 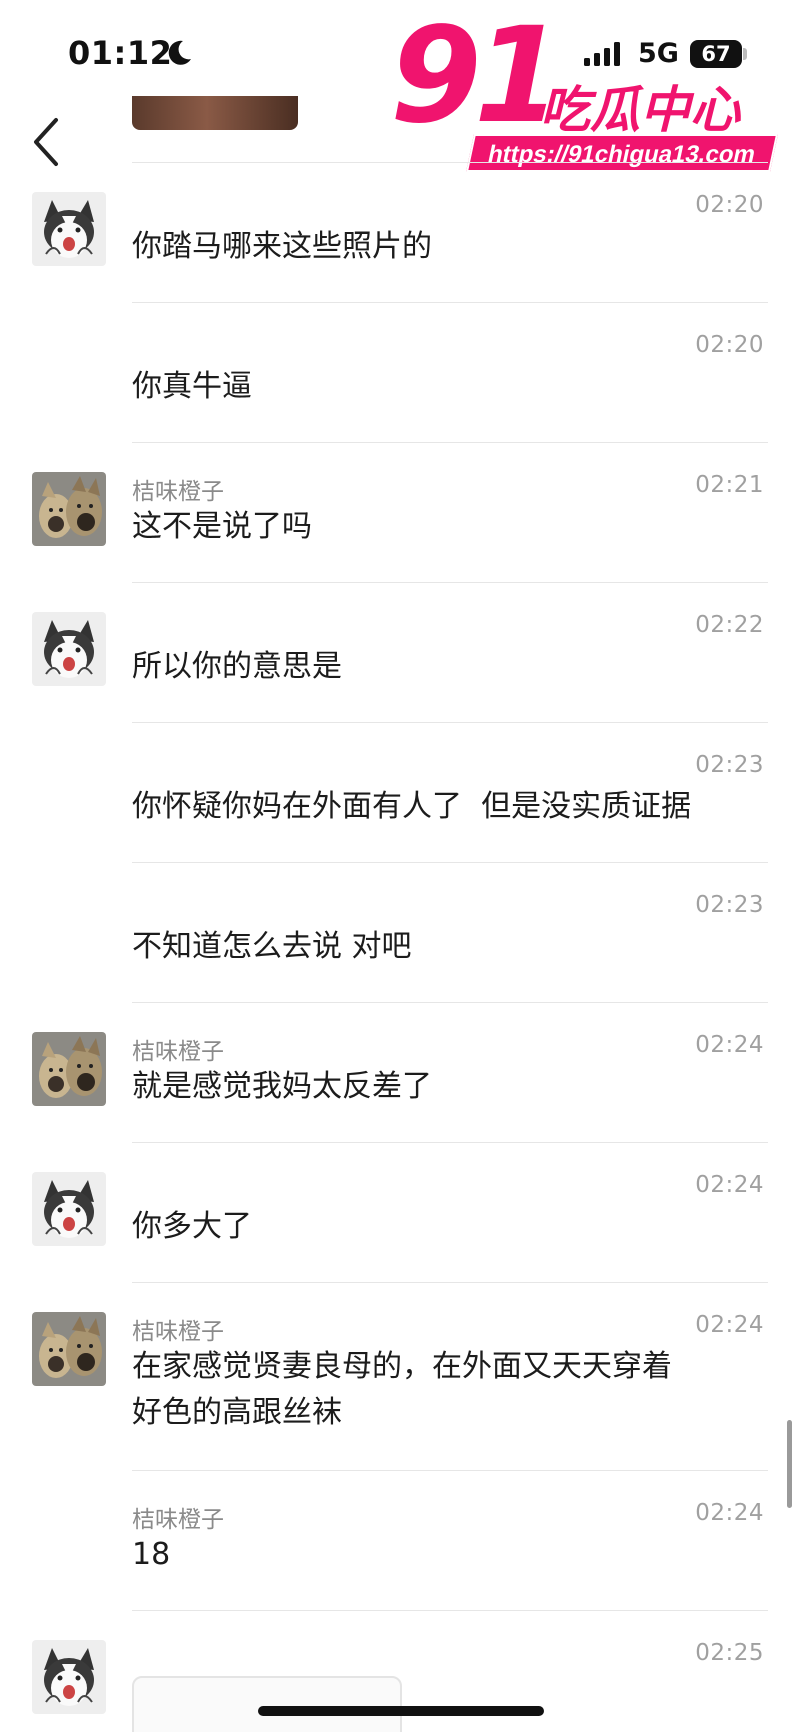 What do you see at coordinates (729, 485) in the screenshot?
I see `message-timestamp: 02:21` at bounding box center [729, 485].